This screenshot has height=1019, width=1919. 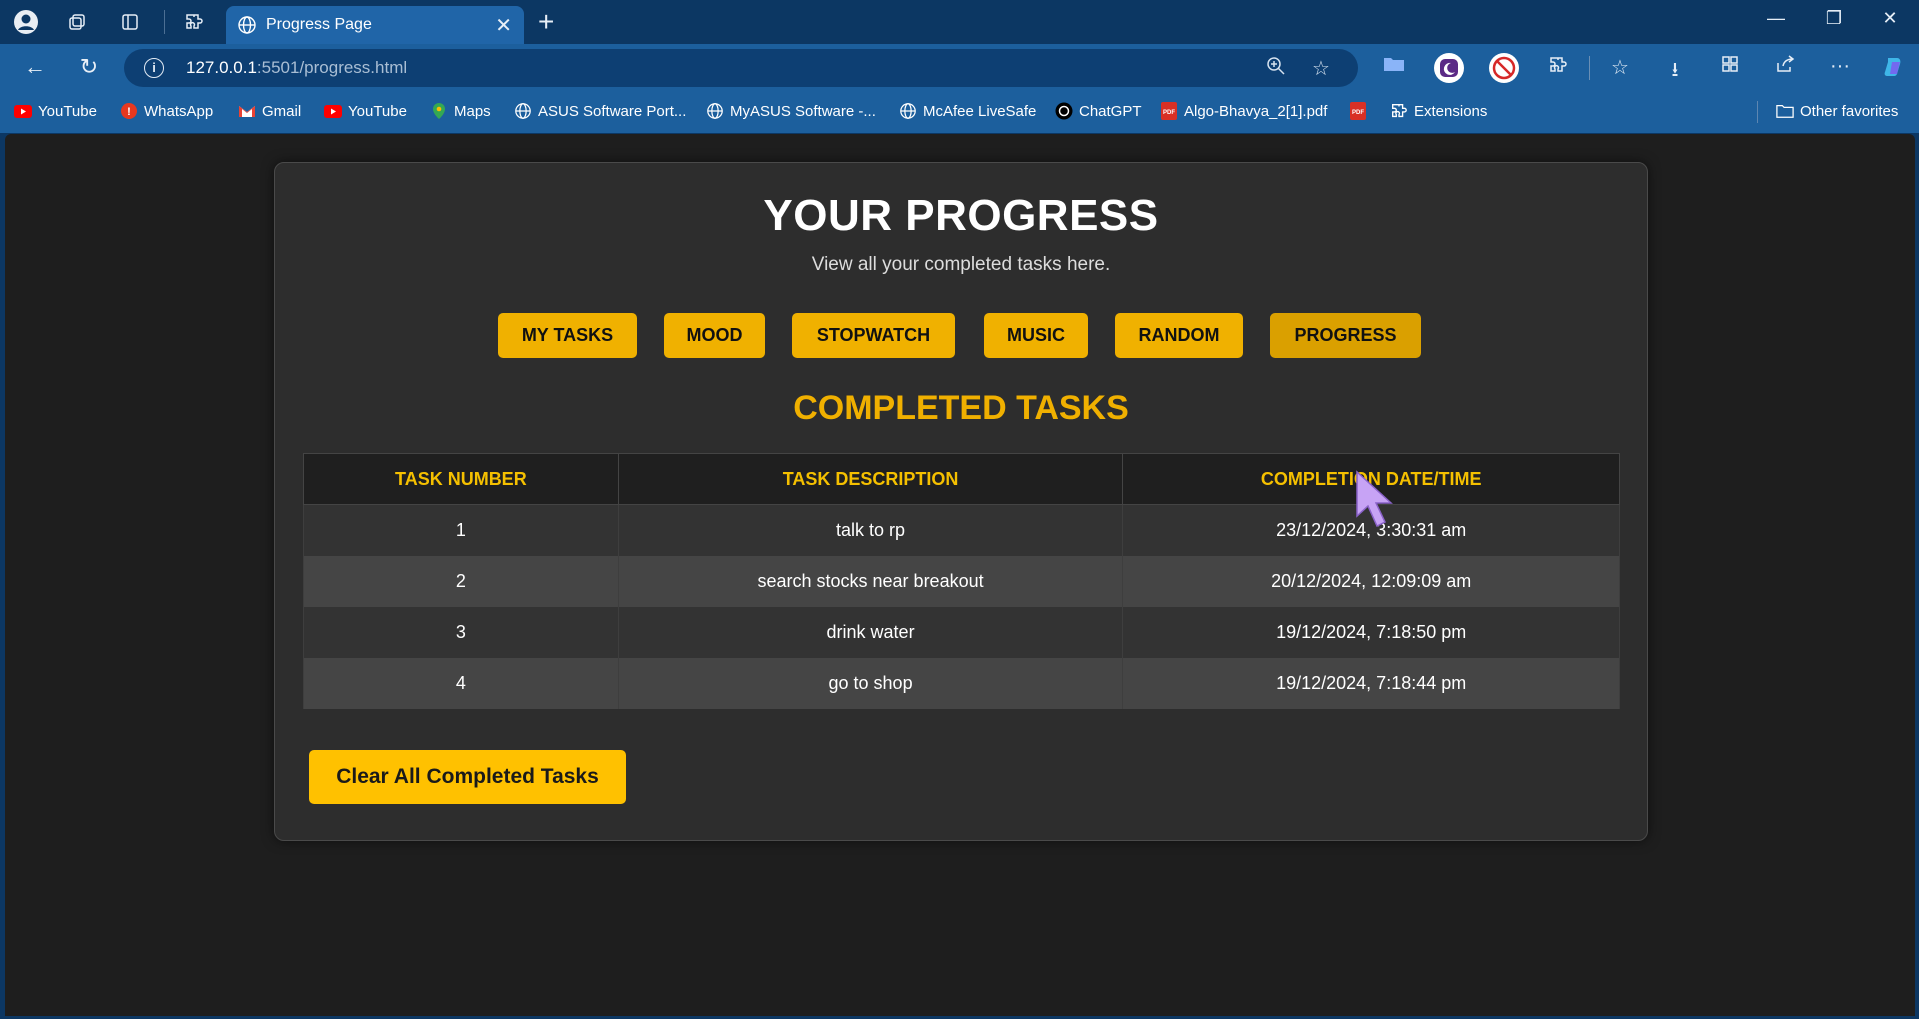 I want to click on workspaces-icon, so click(x=77, y=22).